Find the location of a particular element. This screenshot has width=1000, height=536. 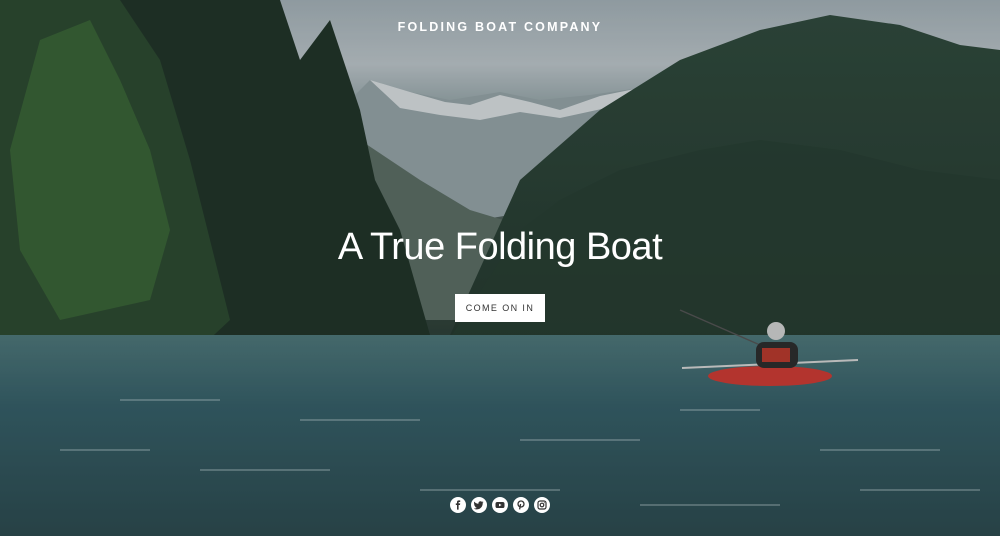

youtube-icon is located at coordinates (500, 505).